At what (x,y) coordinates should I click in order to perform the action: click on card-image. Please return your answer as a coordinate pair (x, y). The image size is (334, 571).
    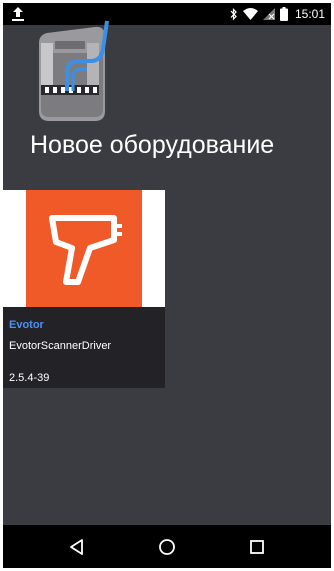
    Looking at the image, I should click on (84, 248).